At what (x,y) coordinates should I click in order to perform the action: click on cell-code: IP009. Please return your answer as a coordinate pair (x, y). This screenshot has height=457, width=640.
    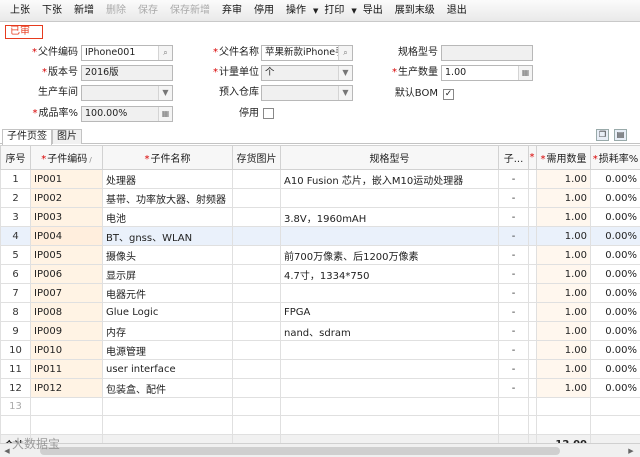
    Looking at the image, I should click on (66, 331).